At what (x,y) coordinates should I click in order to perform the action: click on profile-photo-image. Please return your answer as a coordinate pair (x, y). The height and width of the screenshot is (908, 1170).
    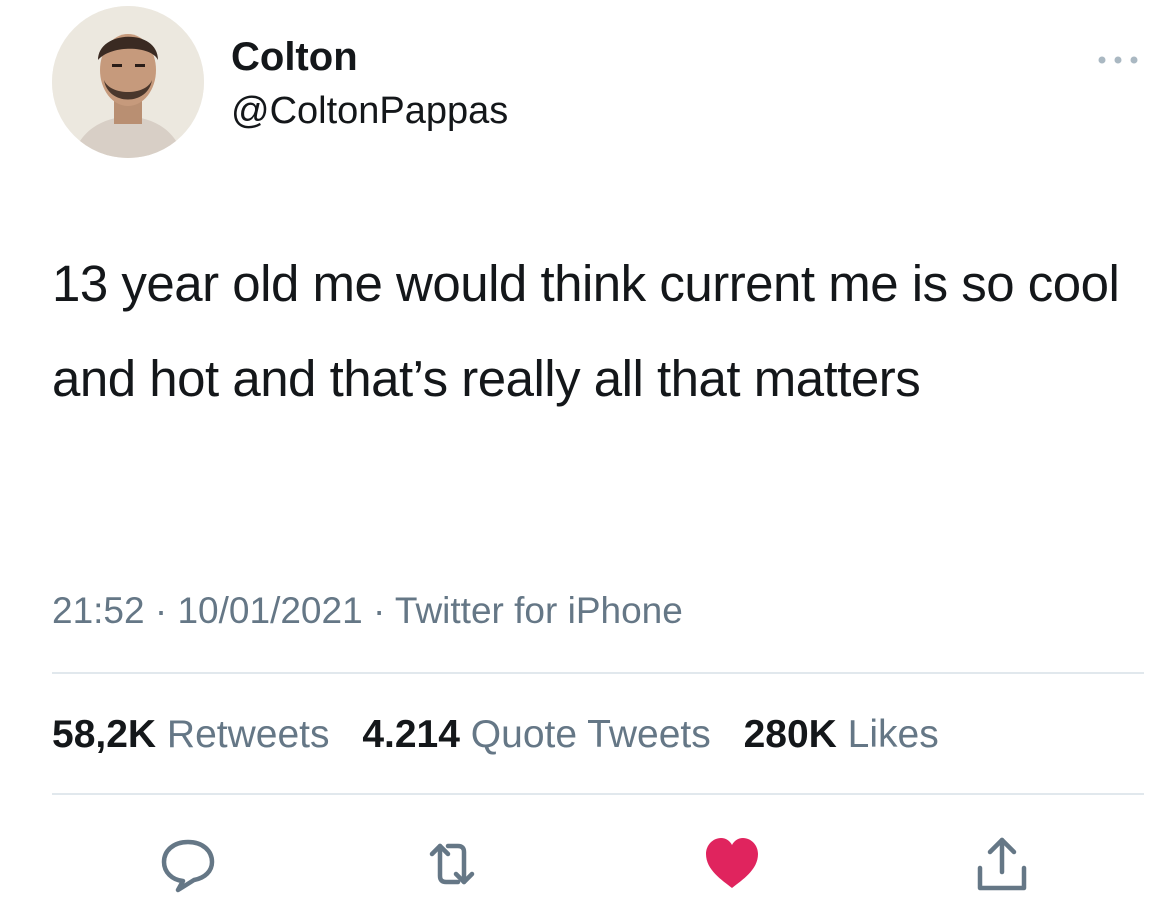
    Looking at the image, I should click on (128, 82).